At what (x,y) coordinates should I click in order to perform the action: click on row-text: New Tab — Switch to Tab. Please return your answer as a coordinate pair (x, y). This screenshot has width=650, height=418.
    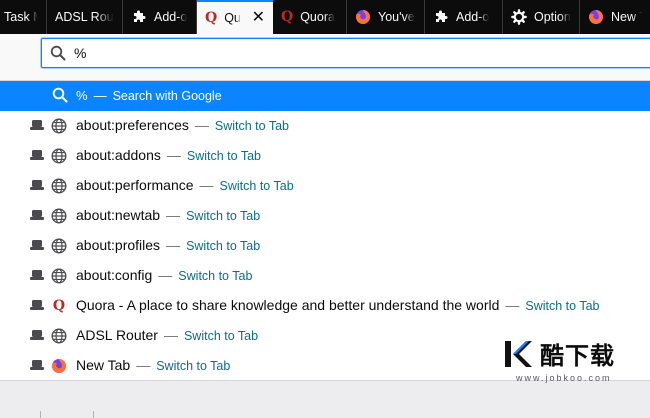
    Looking at the image, I should click on (153, 365).